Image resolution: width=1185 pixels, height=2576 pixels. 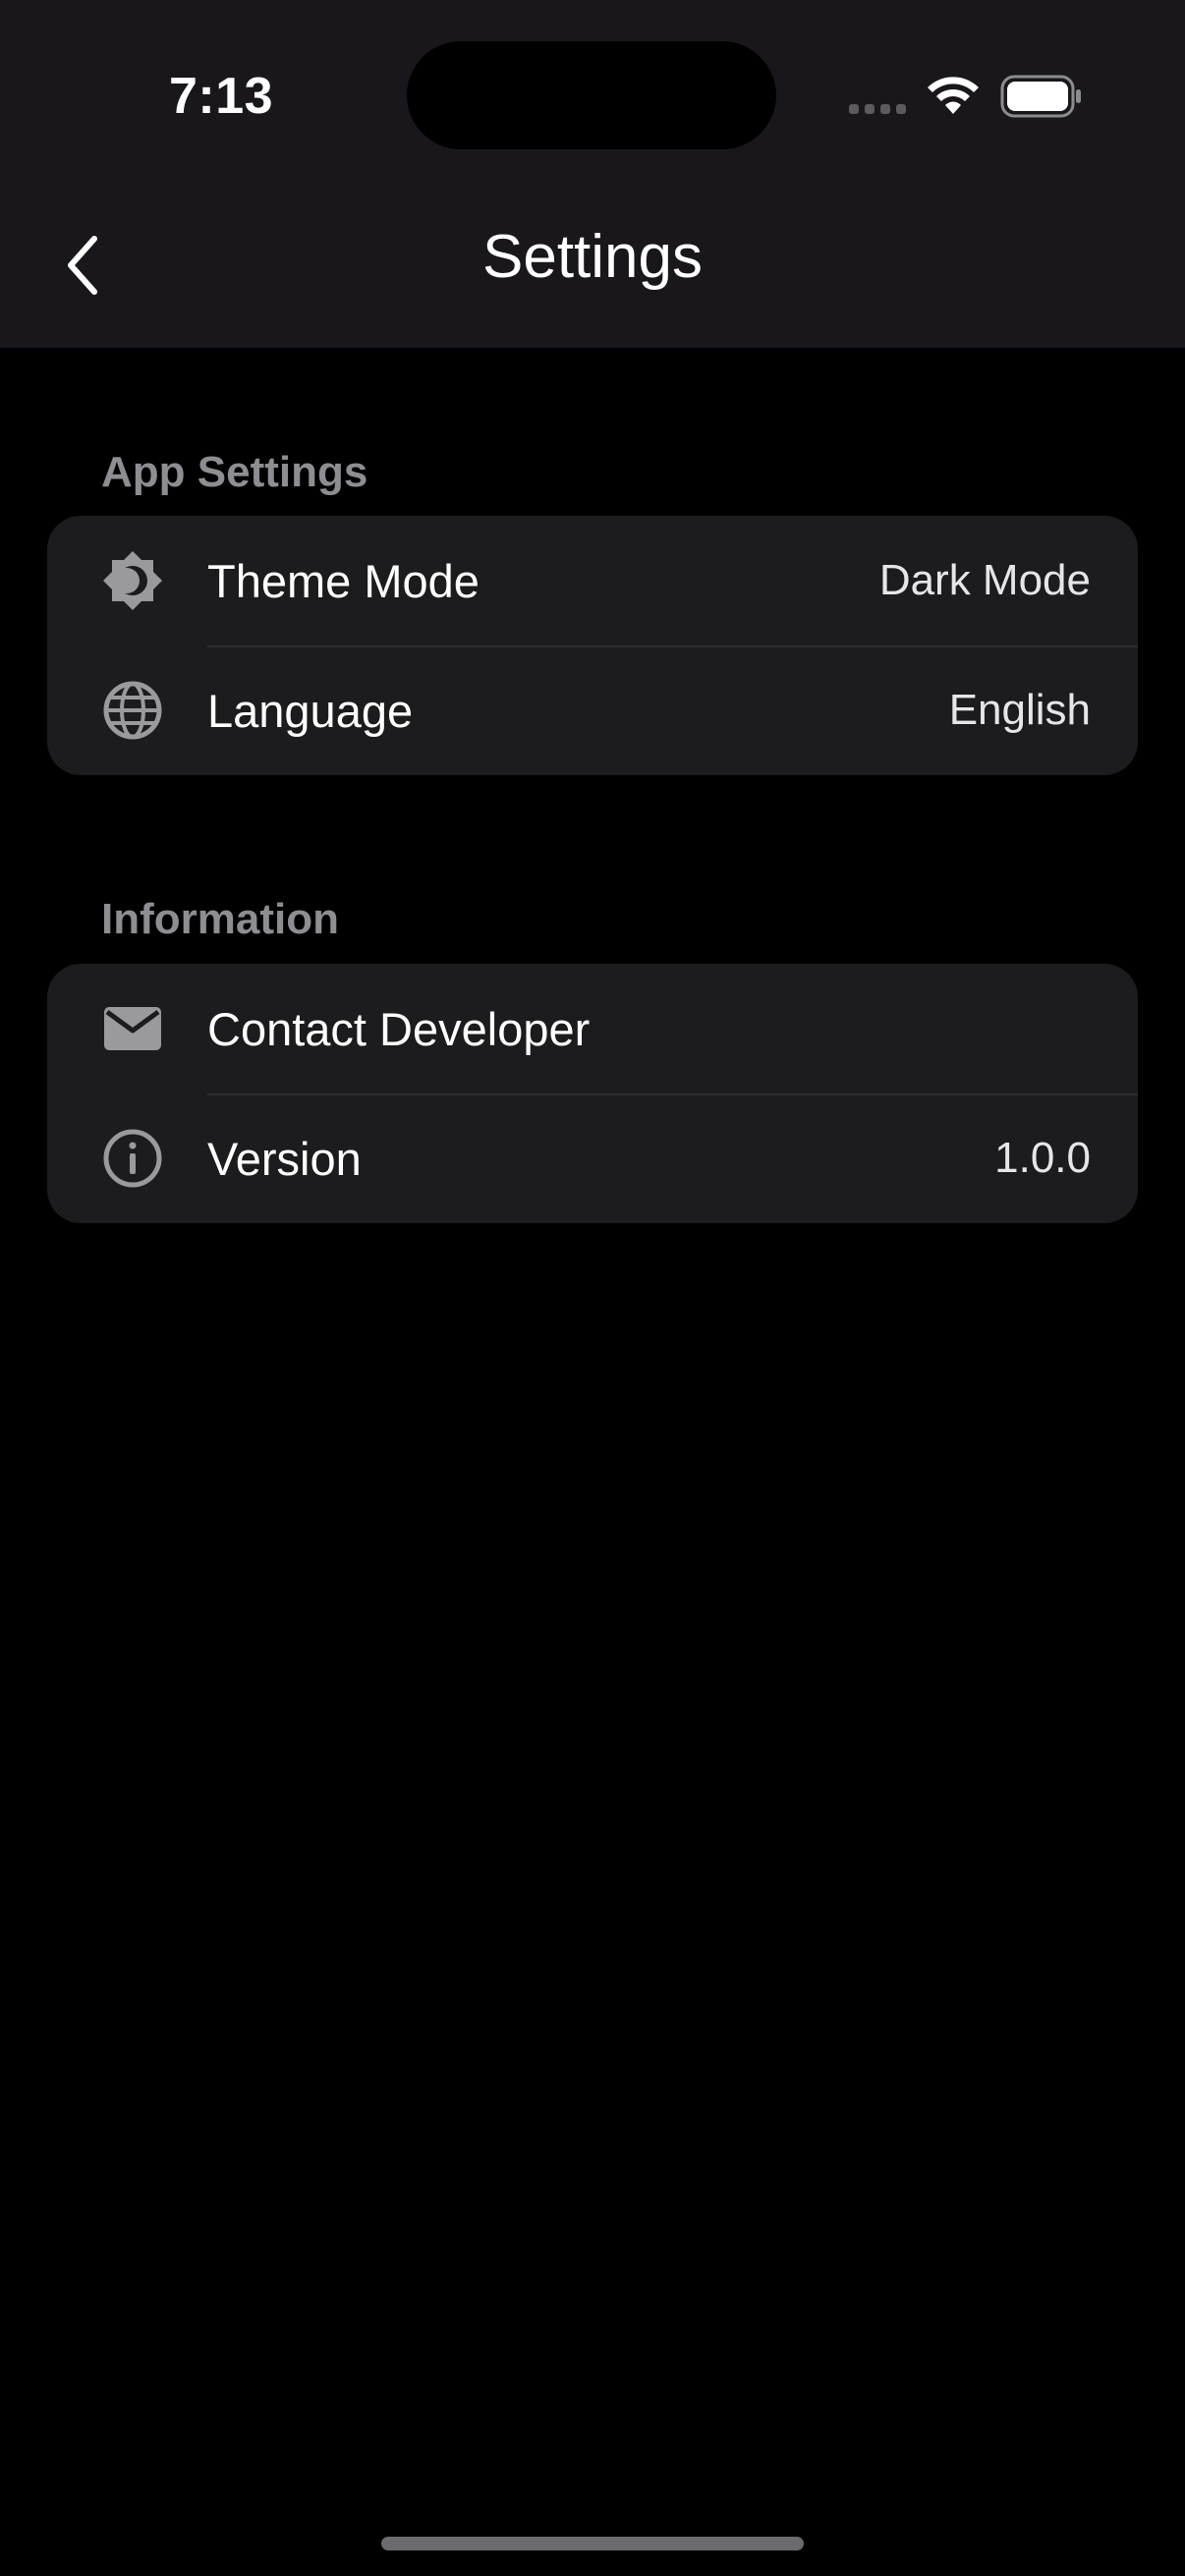 What do you see at coordinates (133, 1158) in the screenshot?
I see `info-icon` at bounding box center [133, 1158].